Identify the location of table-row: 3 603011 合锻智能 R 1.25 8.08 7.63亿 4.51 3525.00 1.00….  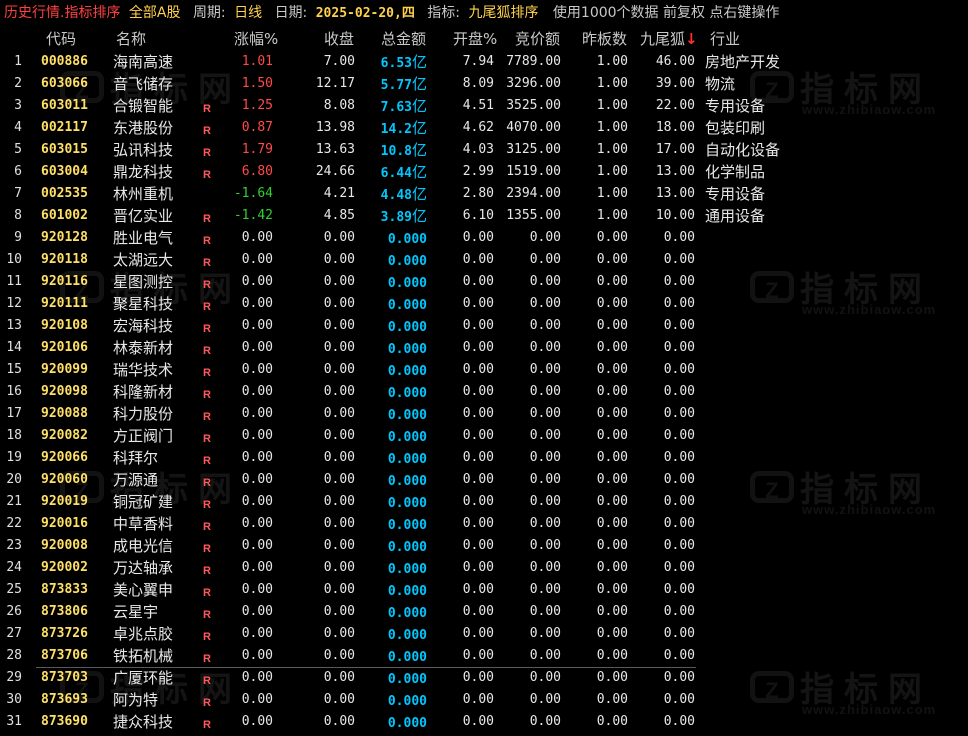
(484, 106).